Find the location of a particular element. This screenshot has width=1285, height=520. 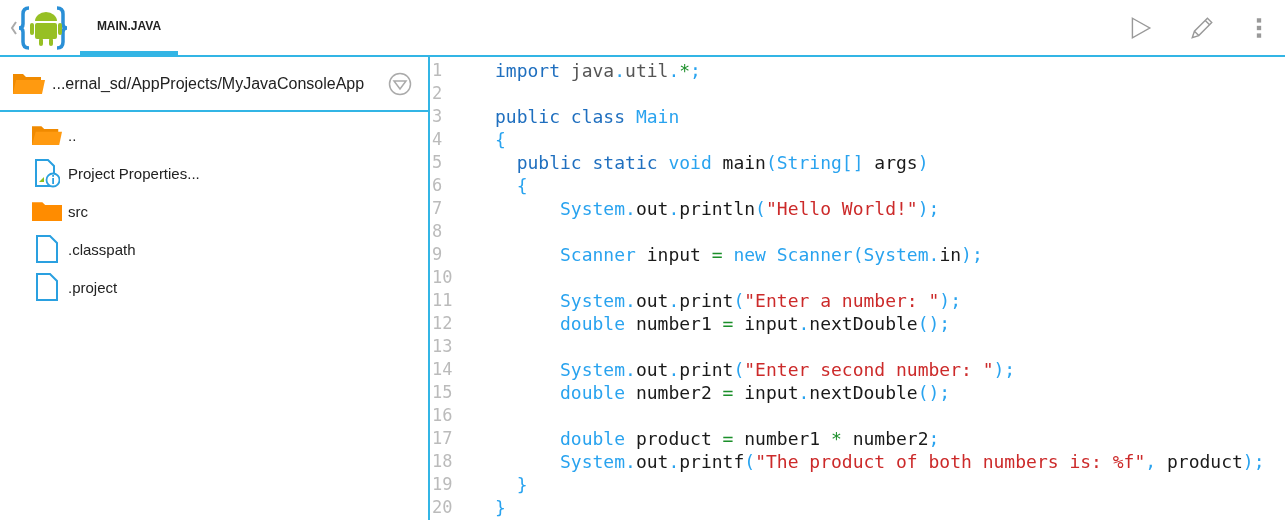

code-line: import java.util.*; is located at coordinates (598, 70).